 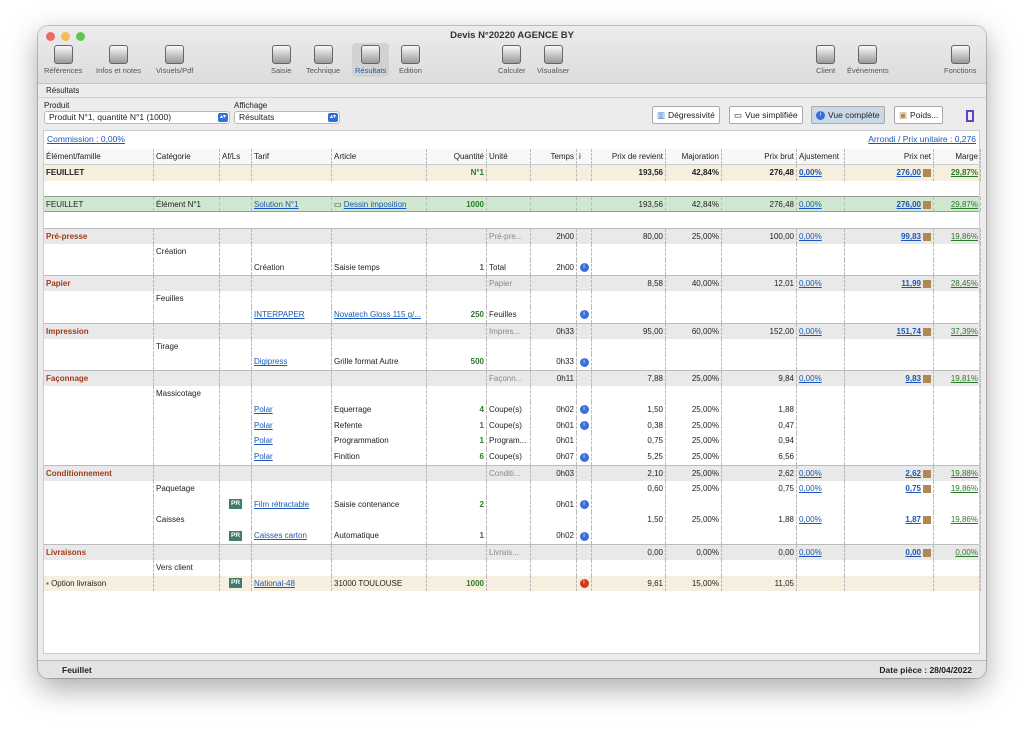 I want to click on column-header: Élément/famille, so click(x=99, y=156).